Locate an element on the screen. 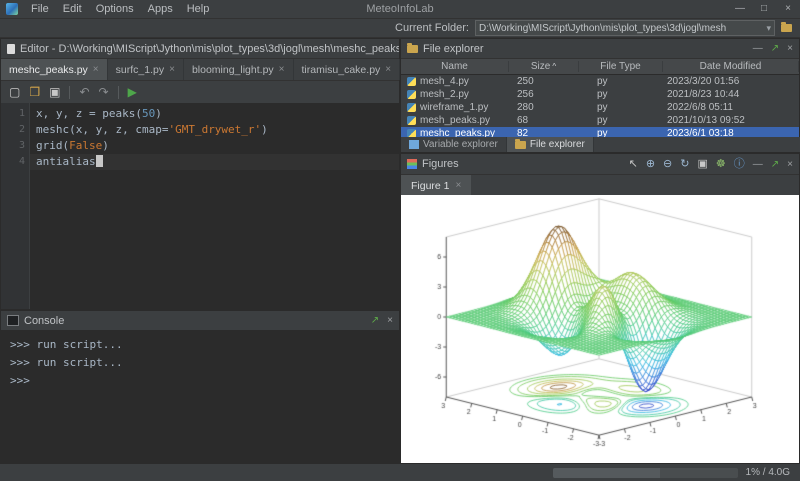 The image size is (800, 481). memory-text: 1% / 4.0G is located at coordinates (767, 472).